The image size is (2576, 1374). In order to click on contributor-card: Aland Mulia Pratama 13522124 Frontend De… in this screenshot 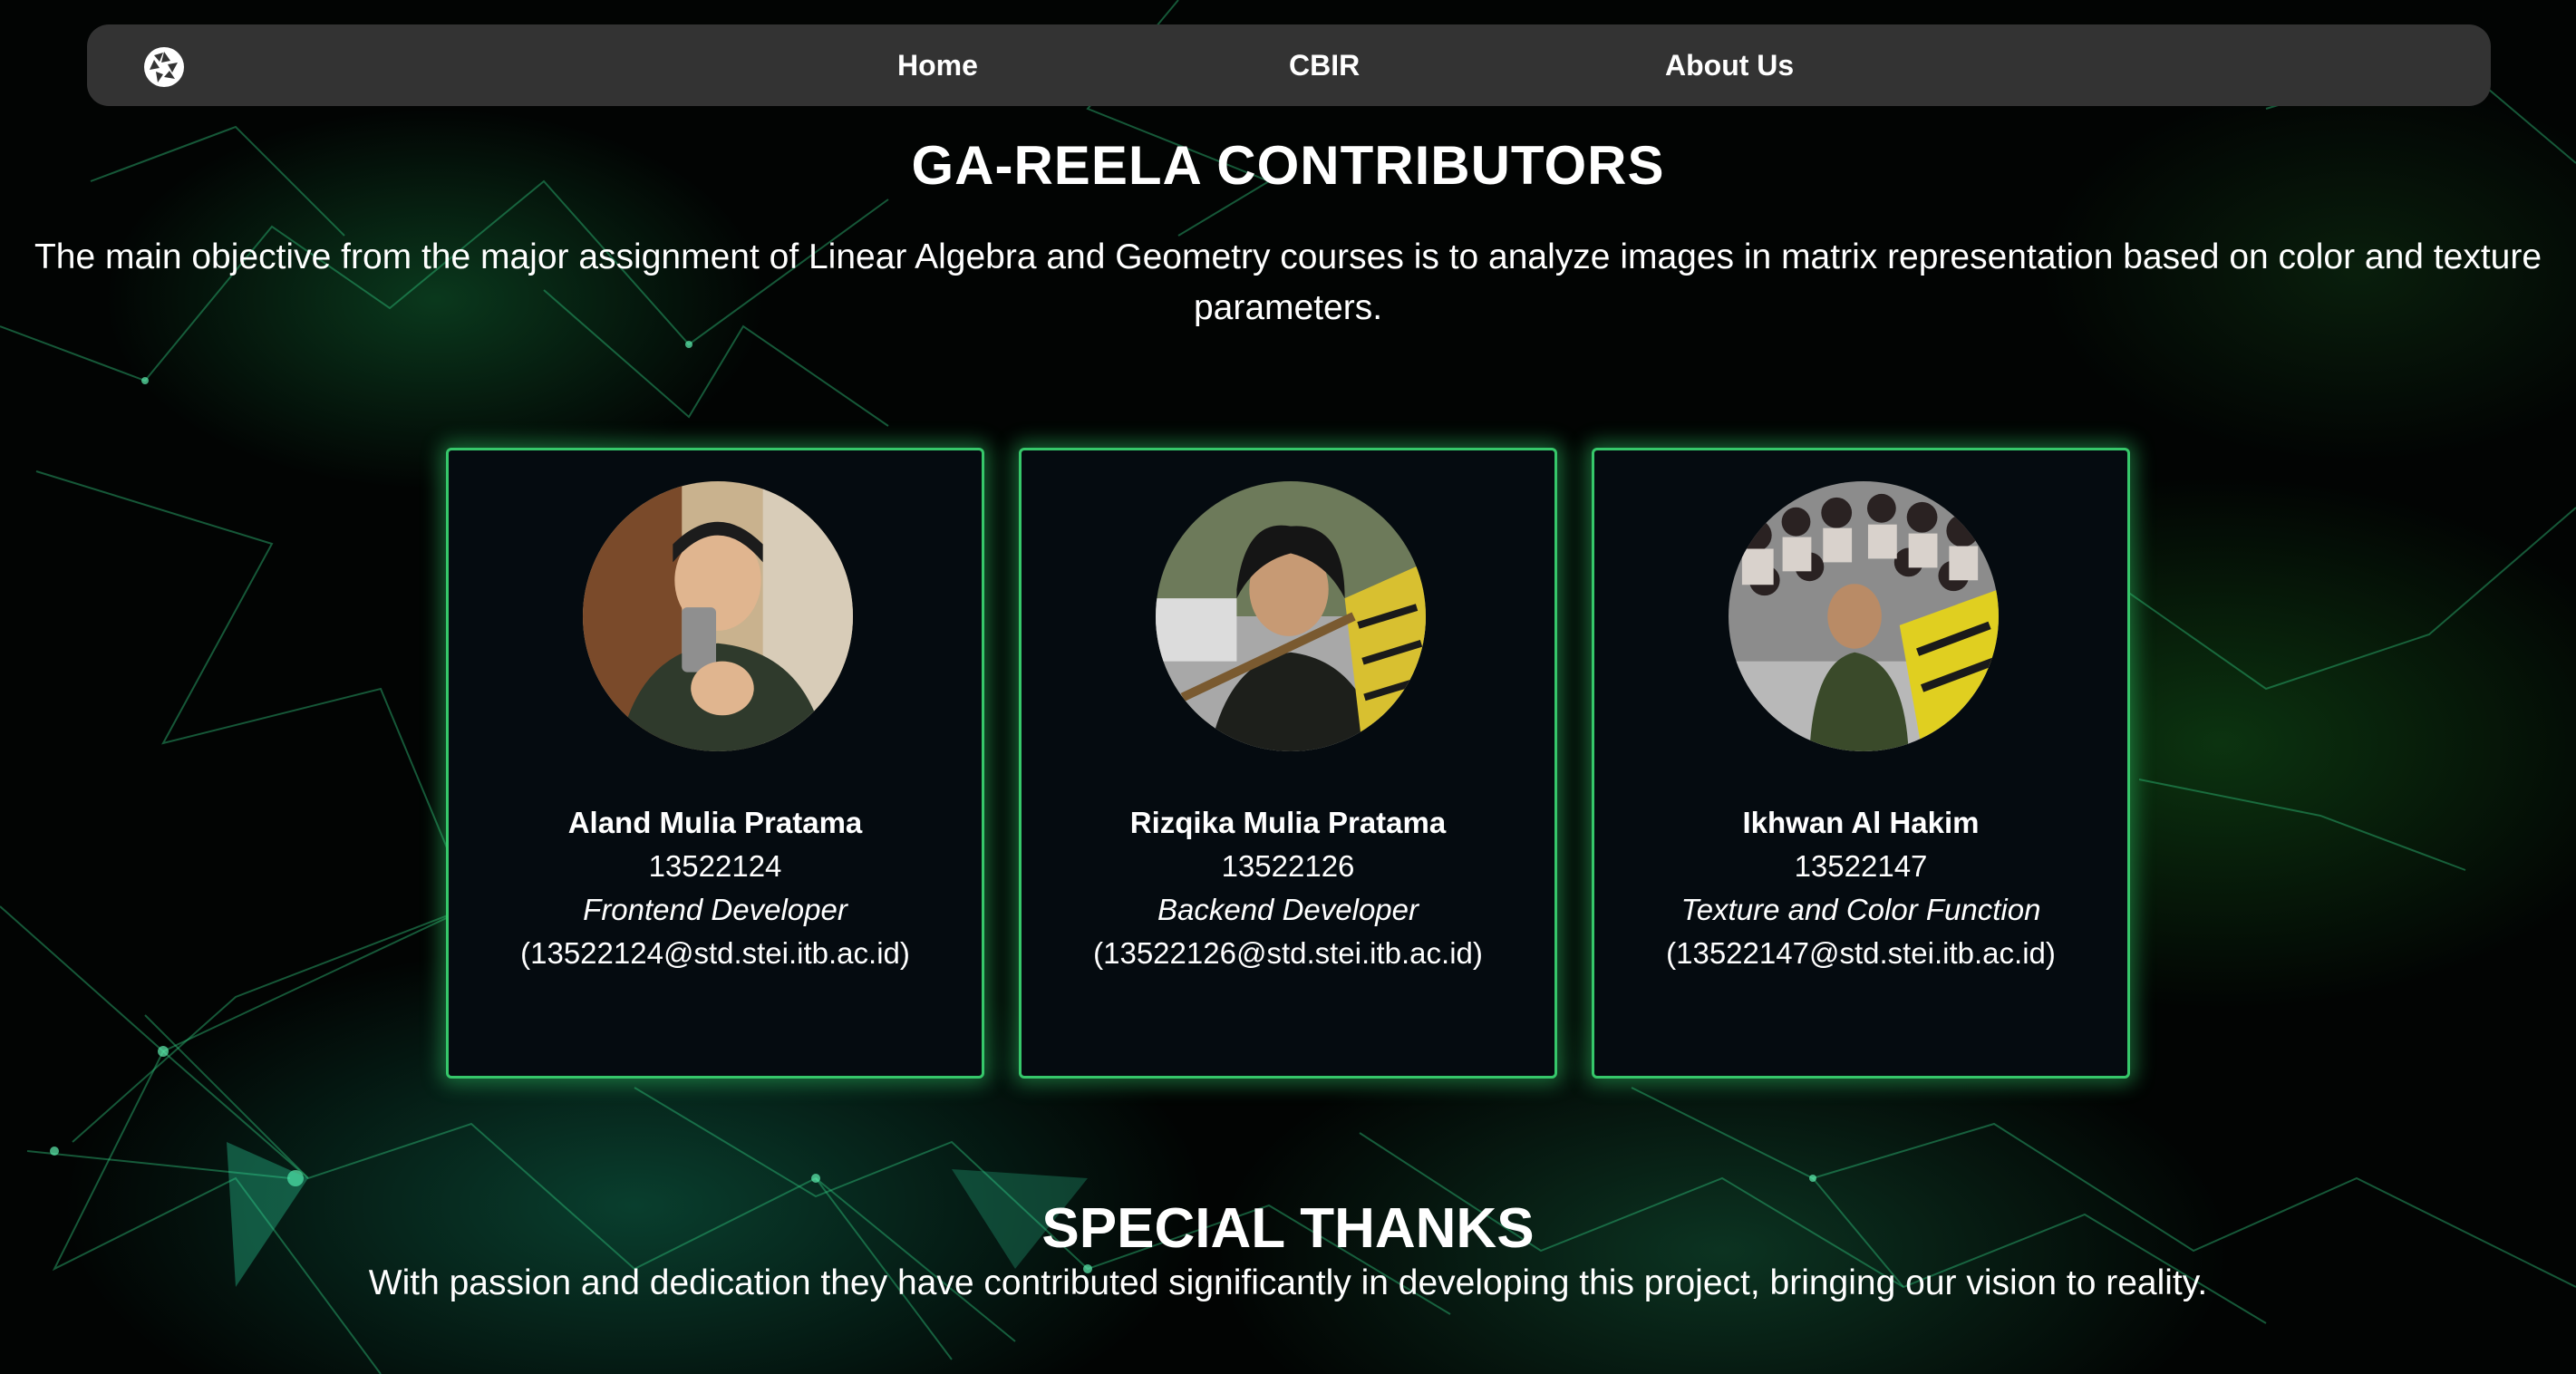, I will do `click(715, 763)`.